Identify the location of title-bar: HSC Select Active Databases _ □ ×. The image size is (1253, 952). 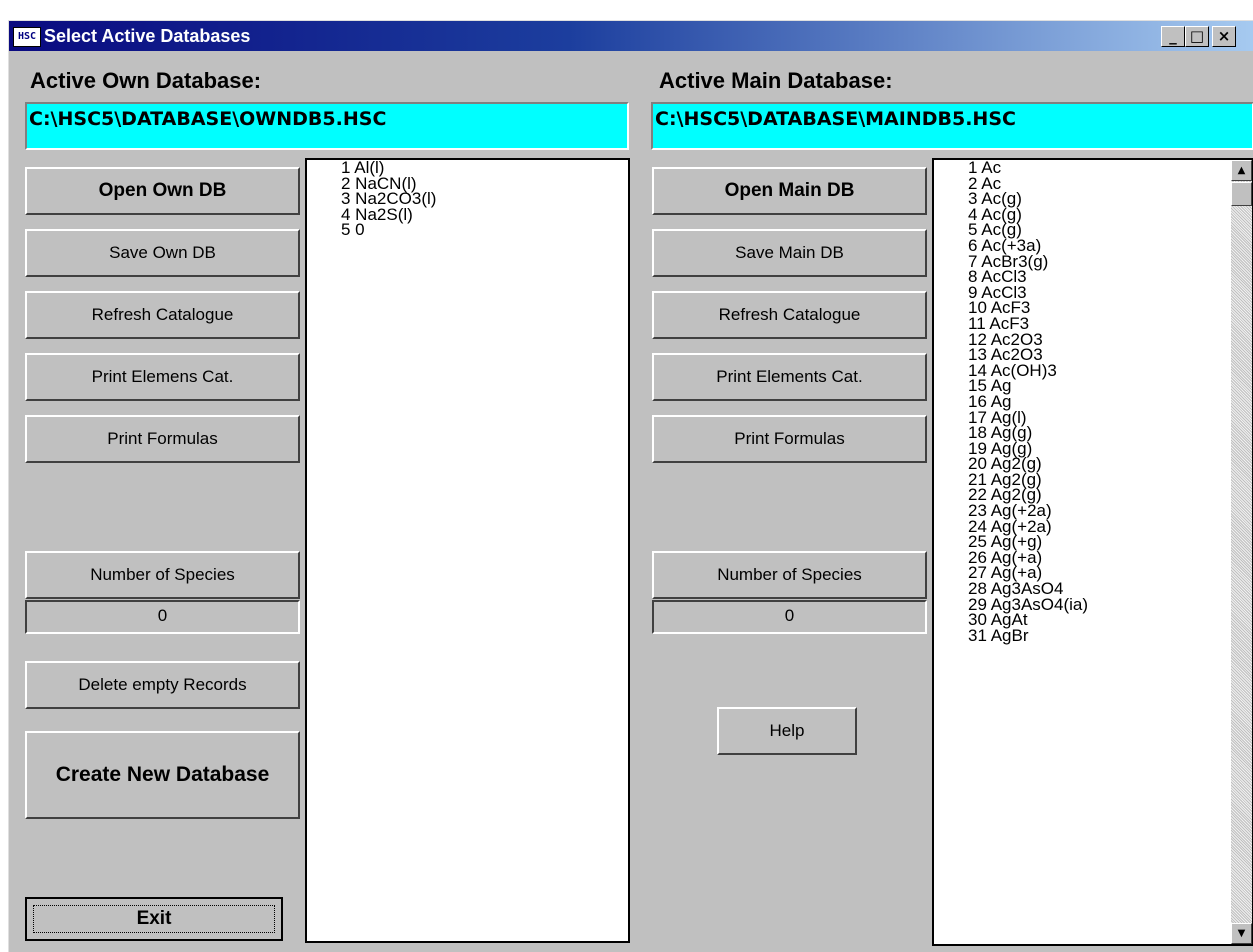
(631, 36).